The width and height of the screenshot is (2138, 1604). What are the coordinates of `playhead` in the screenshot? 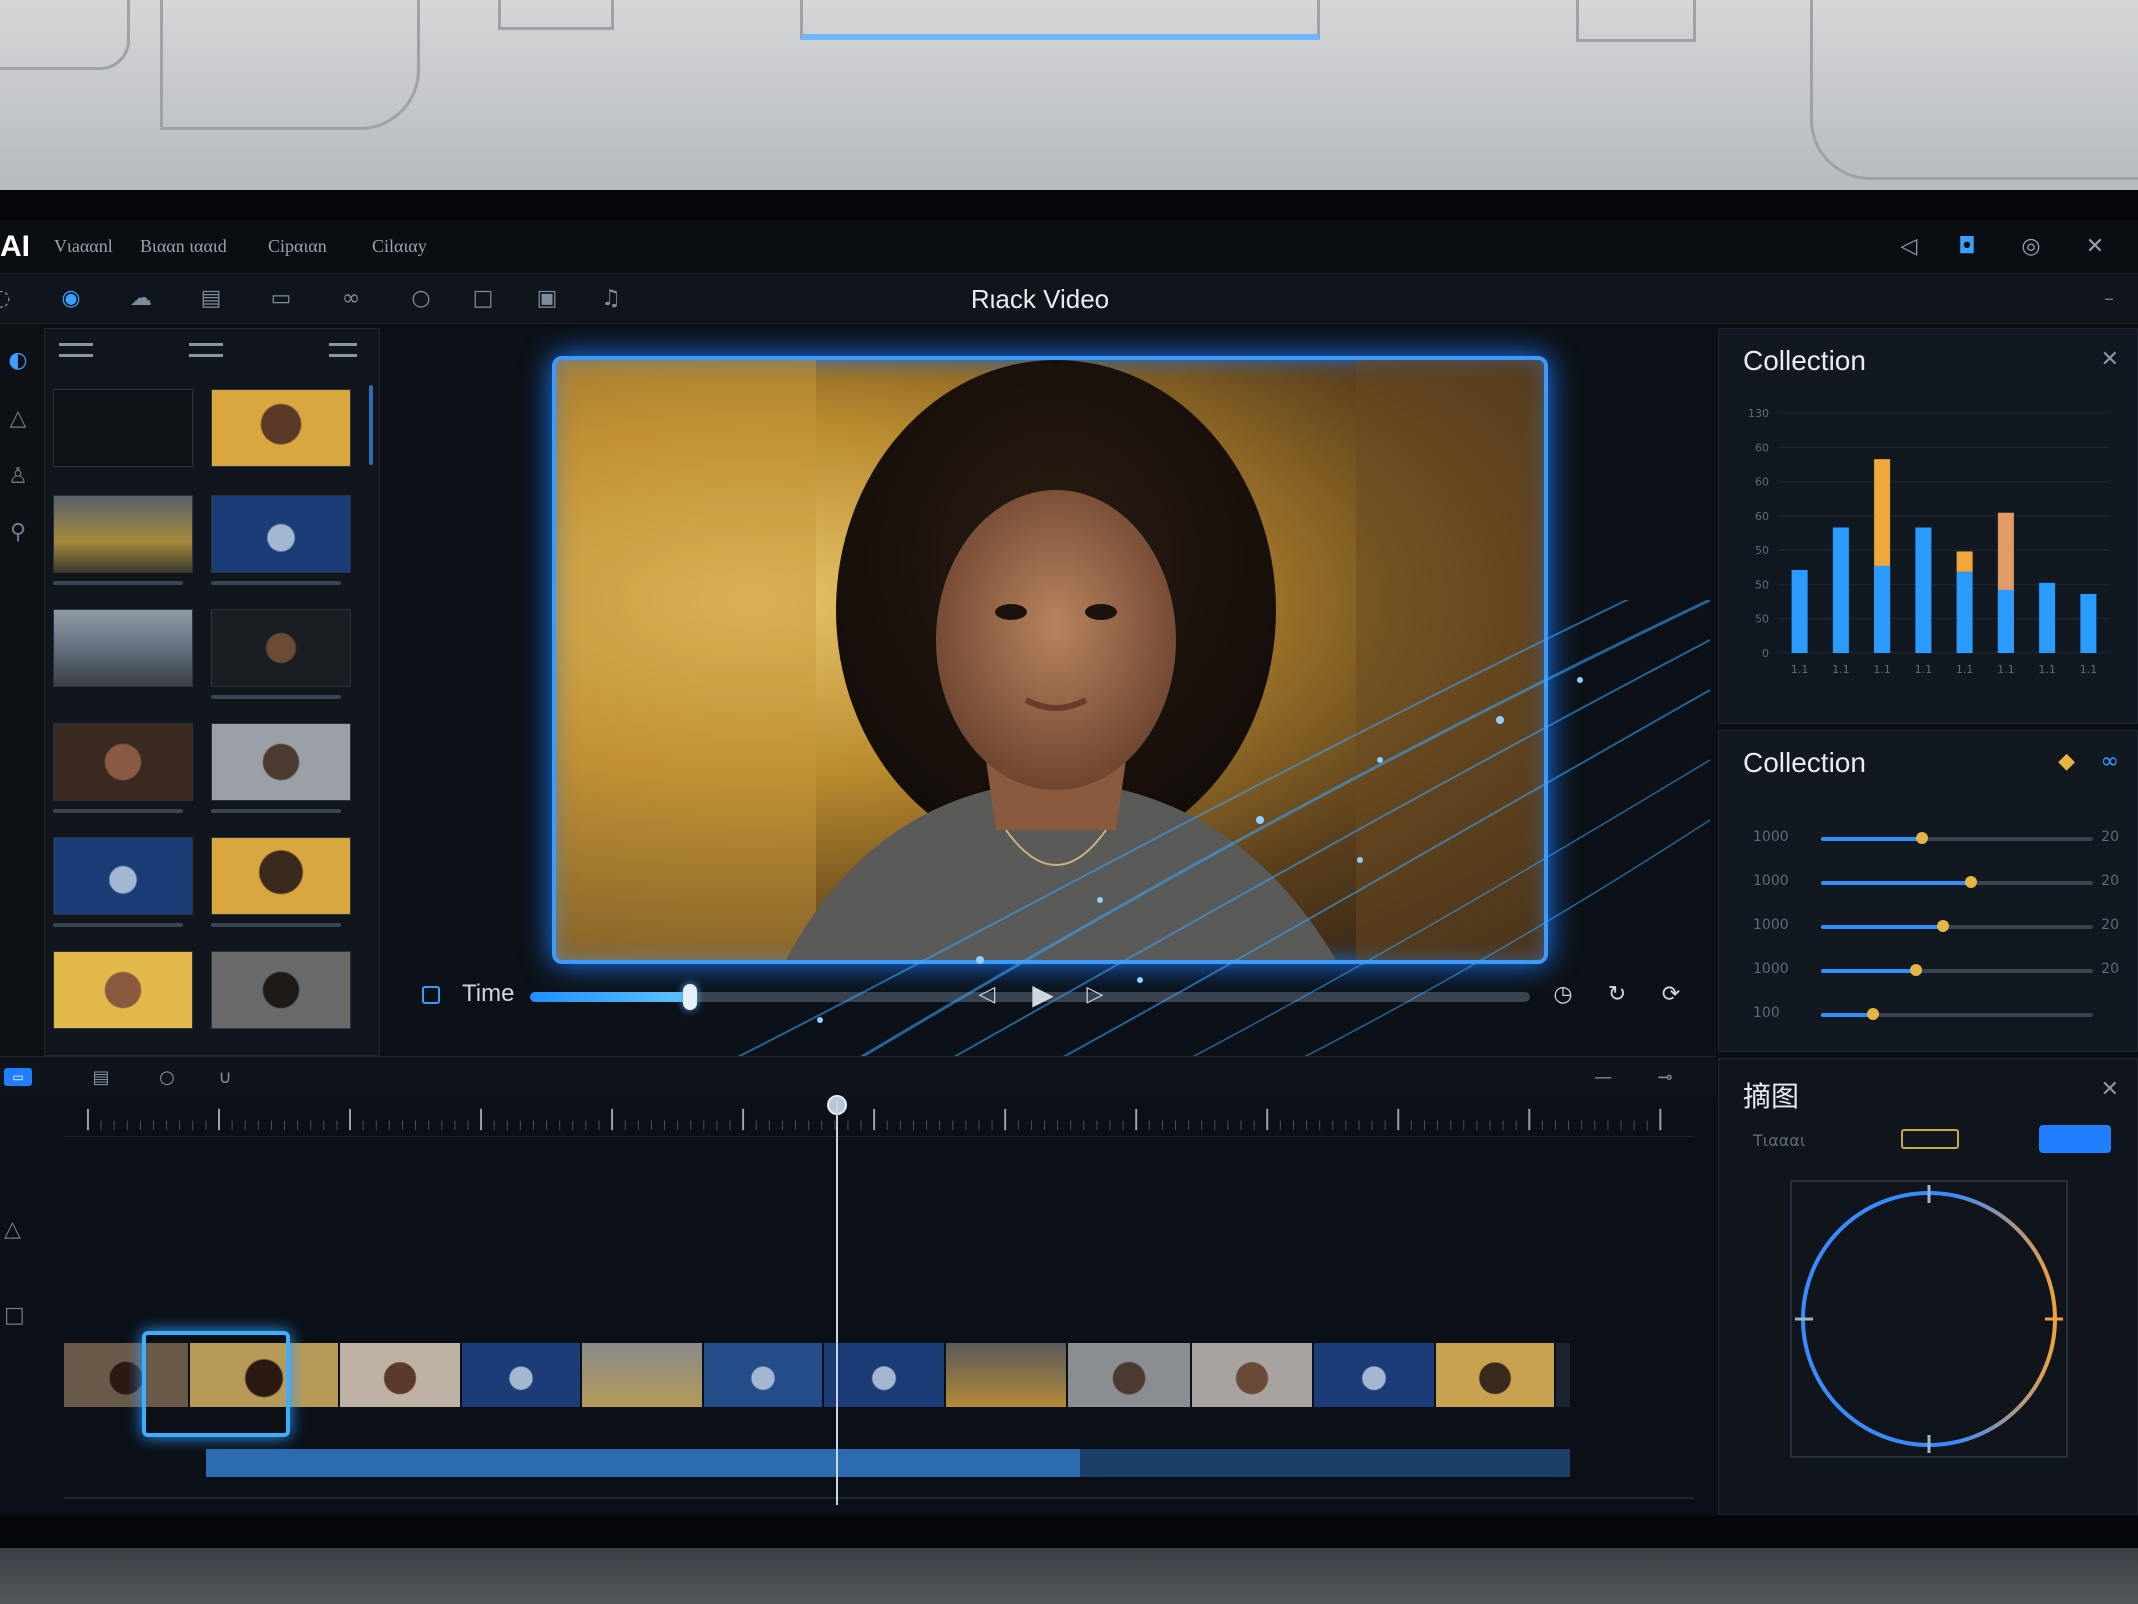 It's located at (837, 1303).